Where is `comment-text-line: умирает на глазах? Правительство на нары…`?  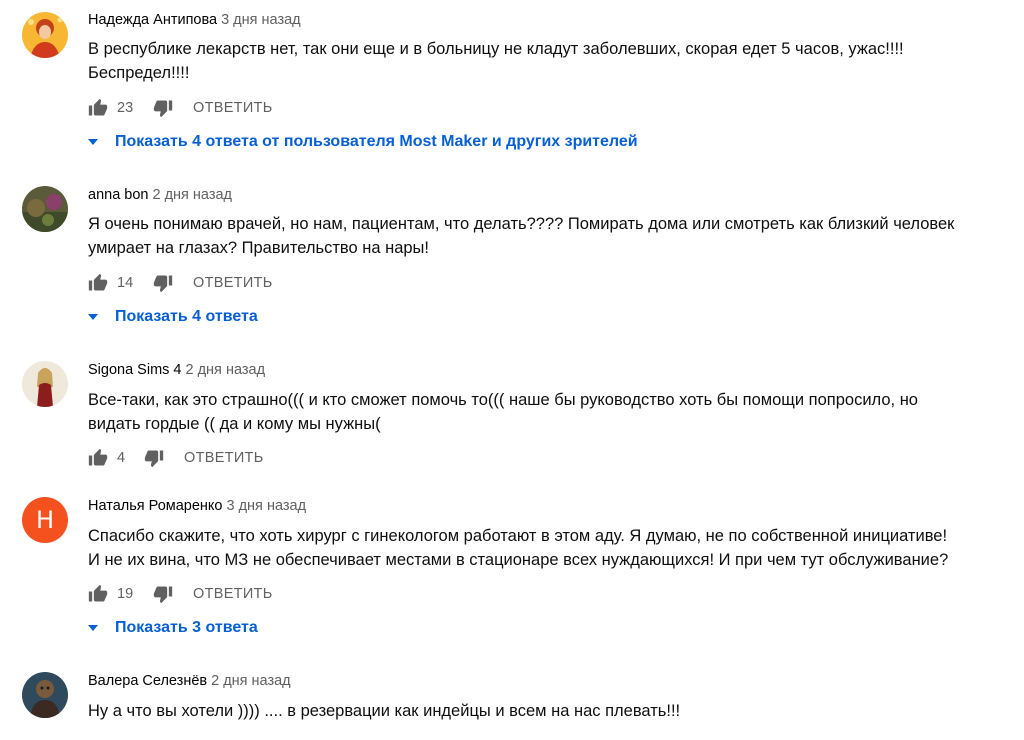 comment-text-line: умирает на глазах? Правительство на нары… is located at coordinates (258, 248).